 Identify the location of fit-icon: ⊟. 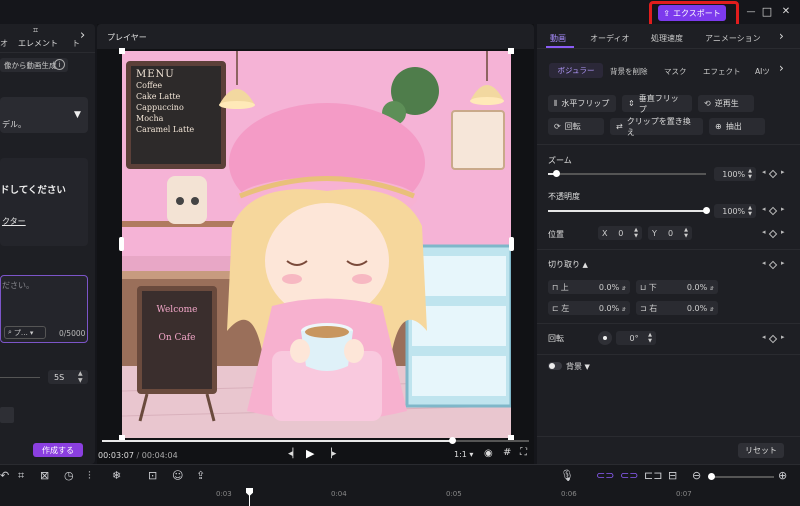
(672, 475).